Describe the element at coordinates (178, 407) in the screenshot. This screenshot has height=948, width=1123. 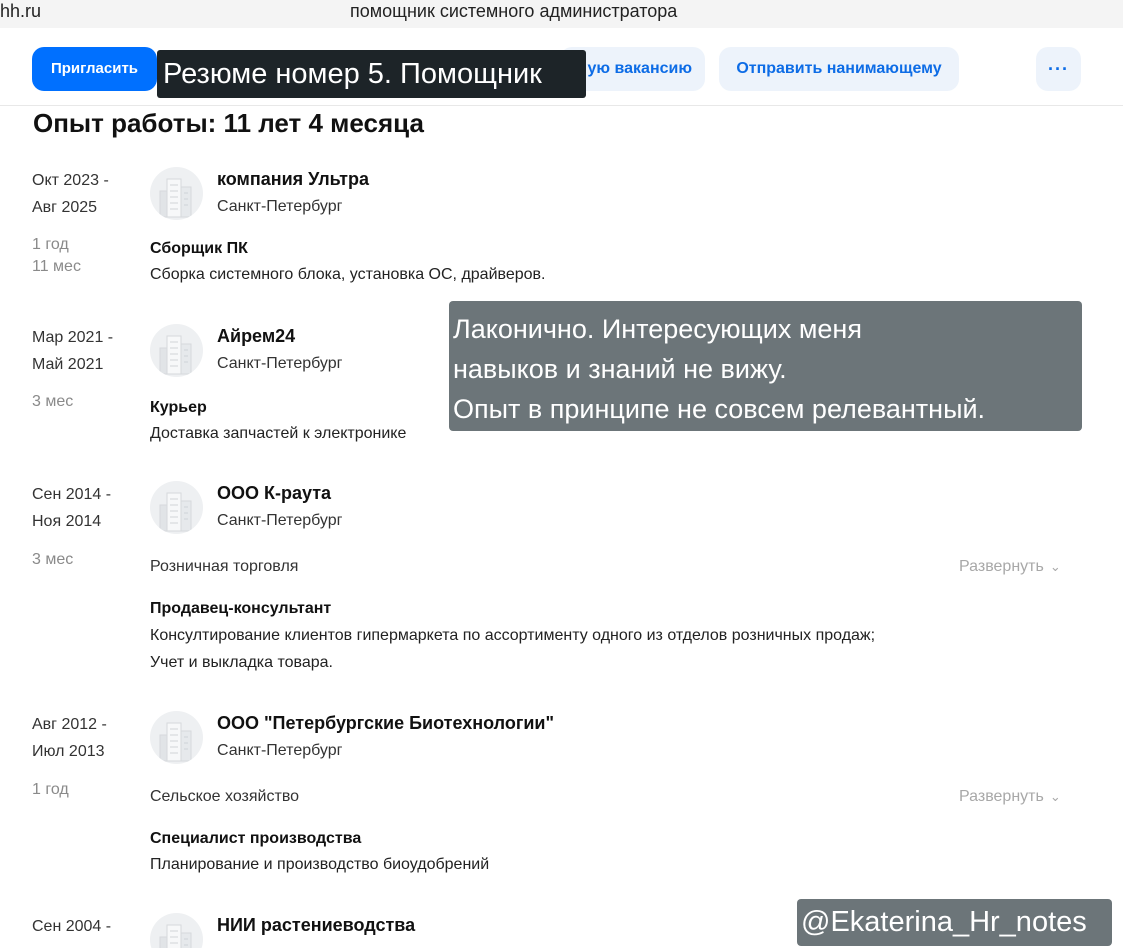
I see `job-position: Курьер` at that location.